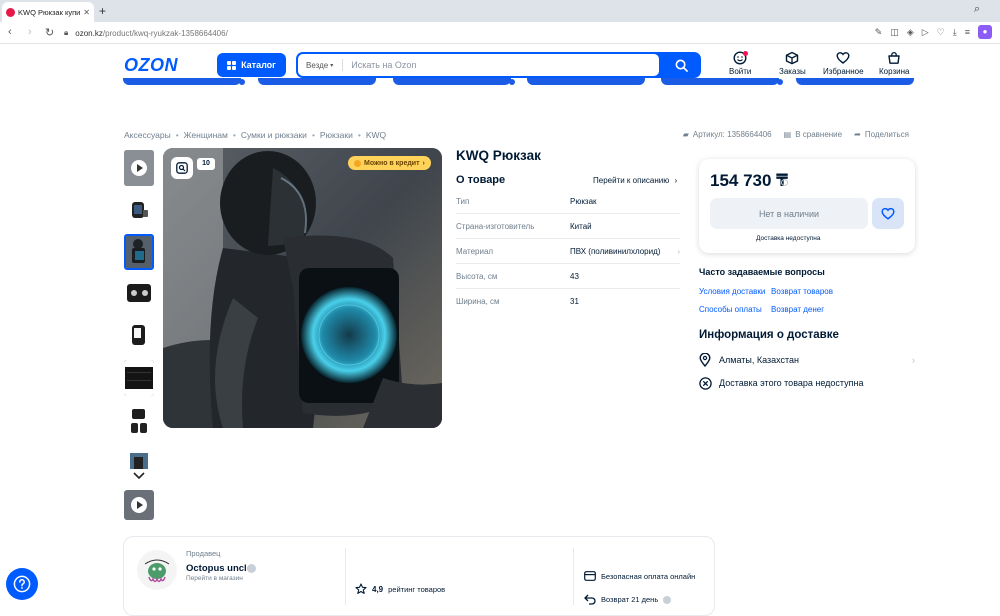 Image resolution: width=1000 pixels, height=616 pixels. Describe the element at coordinates (813, 134) in the screenshot. I see `compare-button: ▤ В сравнение` at that location.